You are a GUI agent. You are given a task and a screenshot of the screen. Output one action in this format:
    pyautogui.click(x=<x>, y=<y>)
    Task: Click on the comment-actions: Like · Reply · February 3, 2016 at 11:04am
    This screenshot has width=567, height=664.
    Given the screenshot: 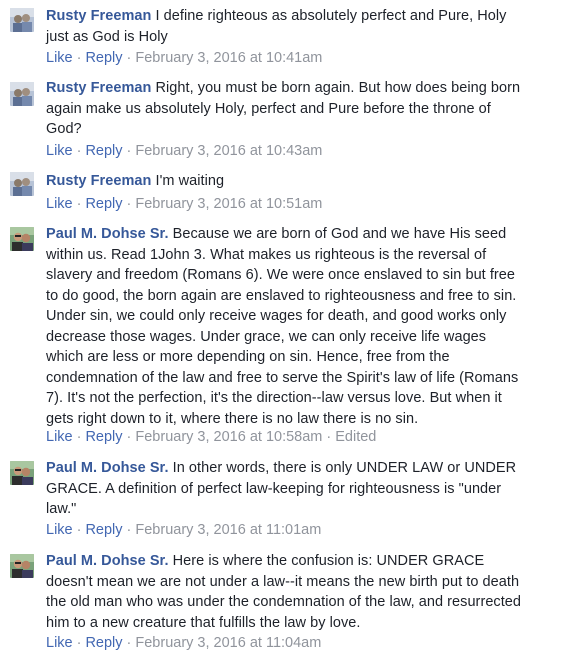 What is the action you would take?
    pyautogui.click(x=183, y=643)
    